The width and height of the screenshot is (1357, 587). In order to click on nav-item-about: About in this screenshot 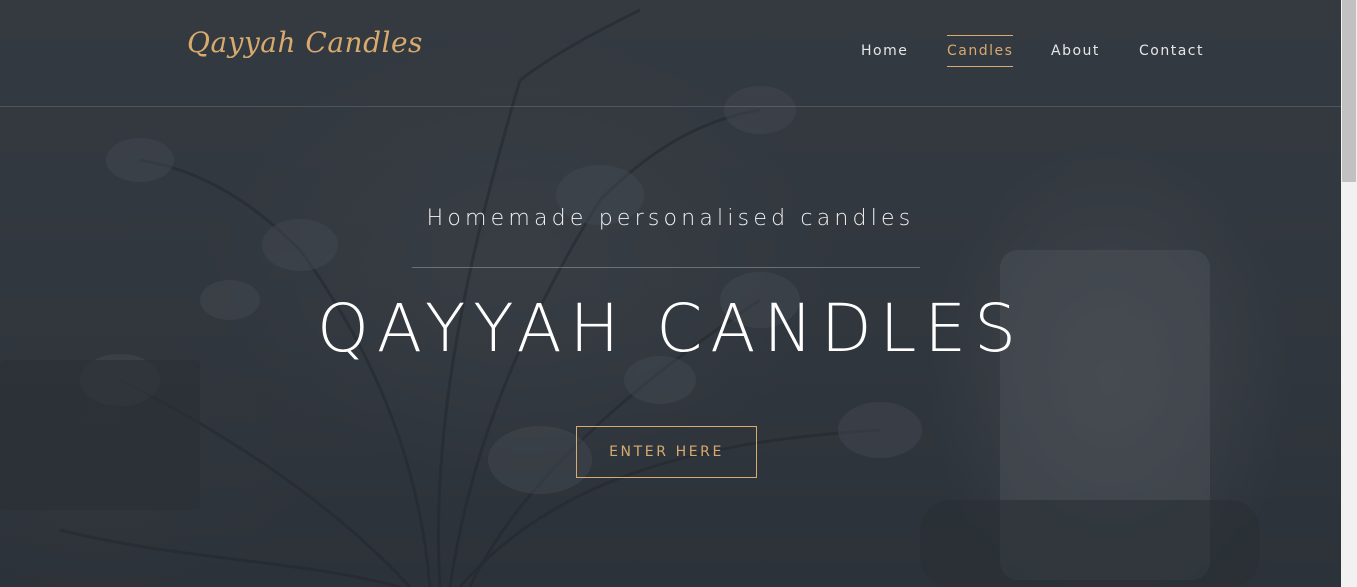, I will do `click(1075, 51)`.